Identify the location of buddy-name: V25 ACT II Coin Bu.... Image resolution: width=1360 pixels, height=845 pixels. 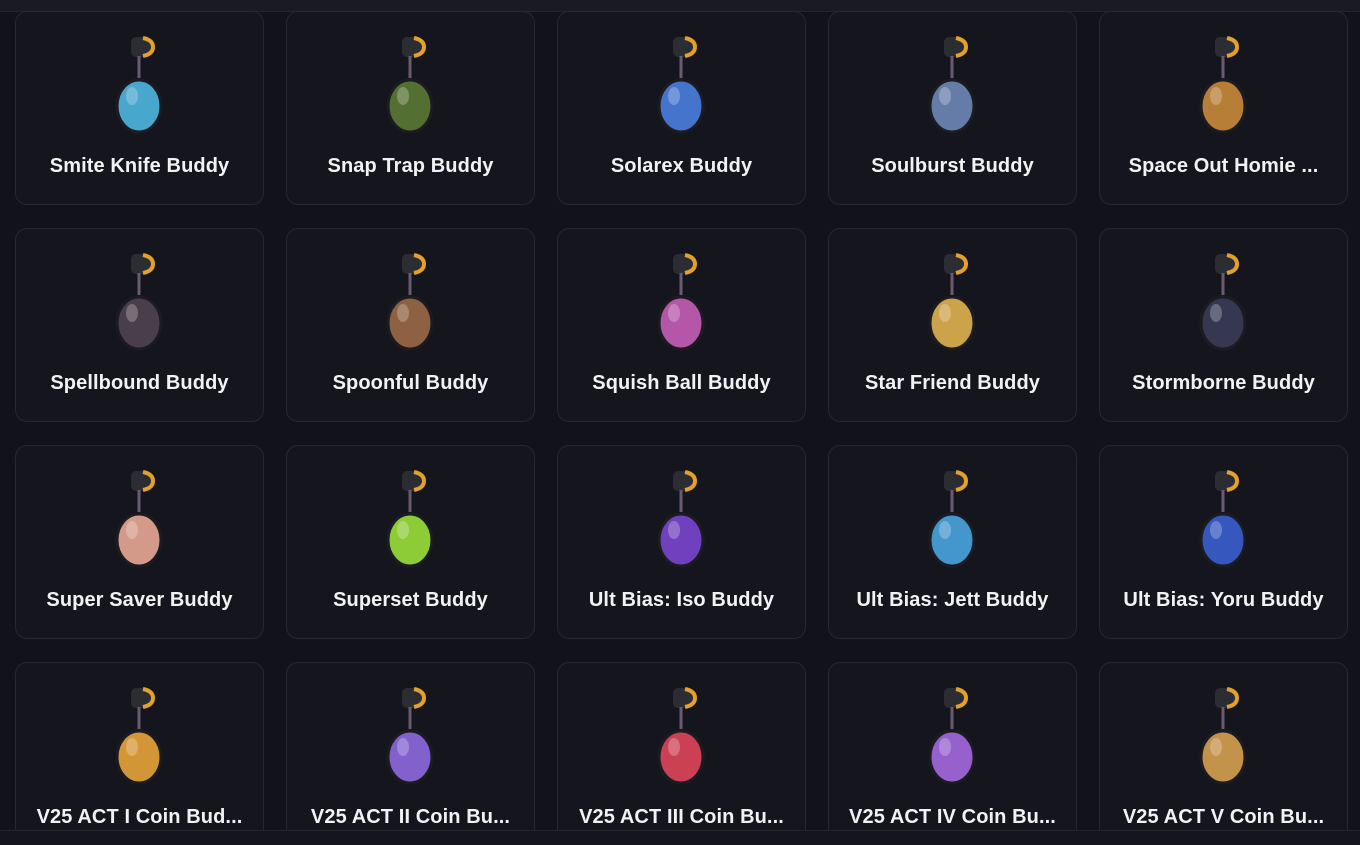
(410, 817).